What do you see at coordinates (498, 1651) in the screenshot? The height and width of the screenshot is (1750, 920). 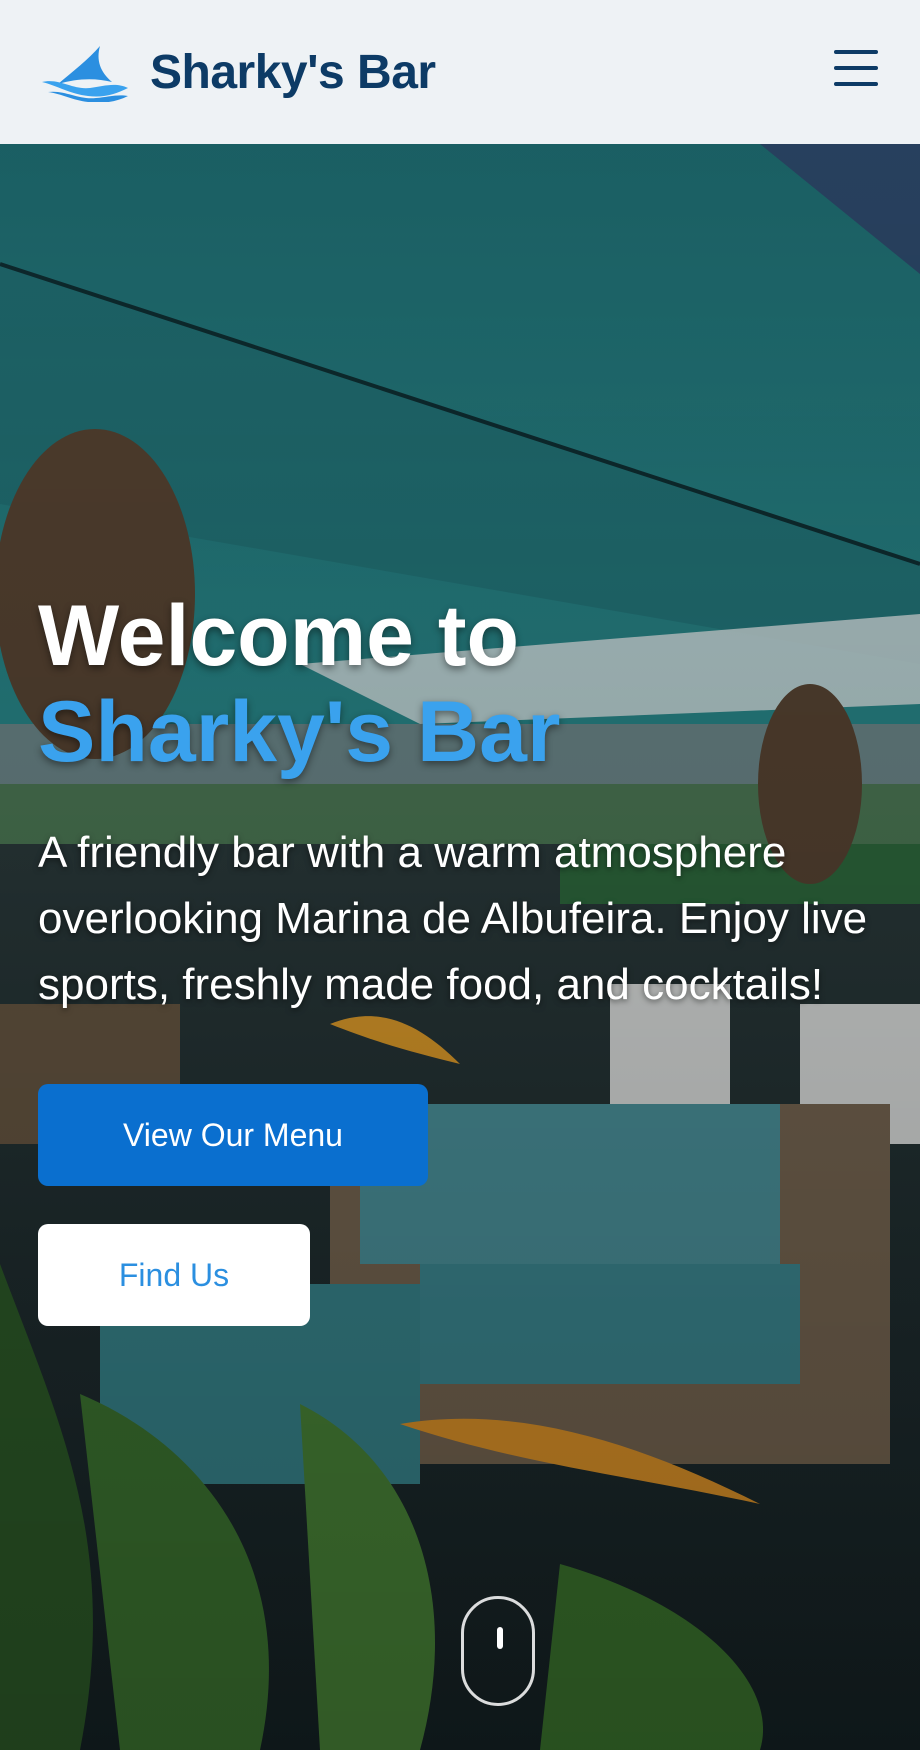 I see `mouse-scroll-icon` at bounding box center [498, 1651].